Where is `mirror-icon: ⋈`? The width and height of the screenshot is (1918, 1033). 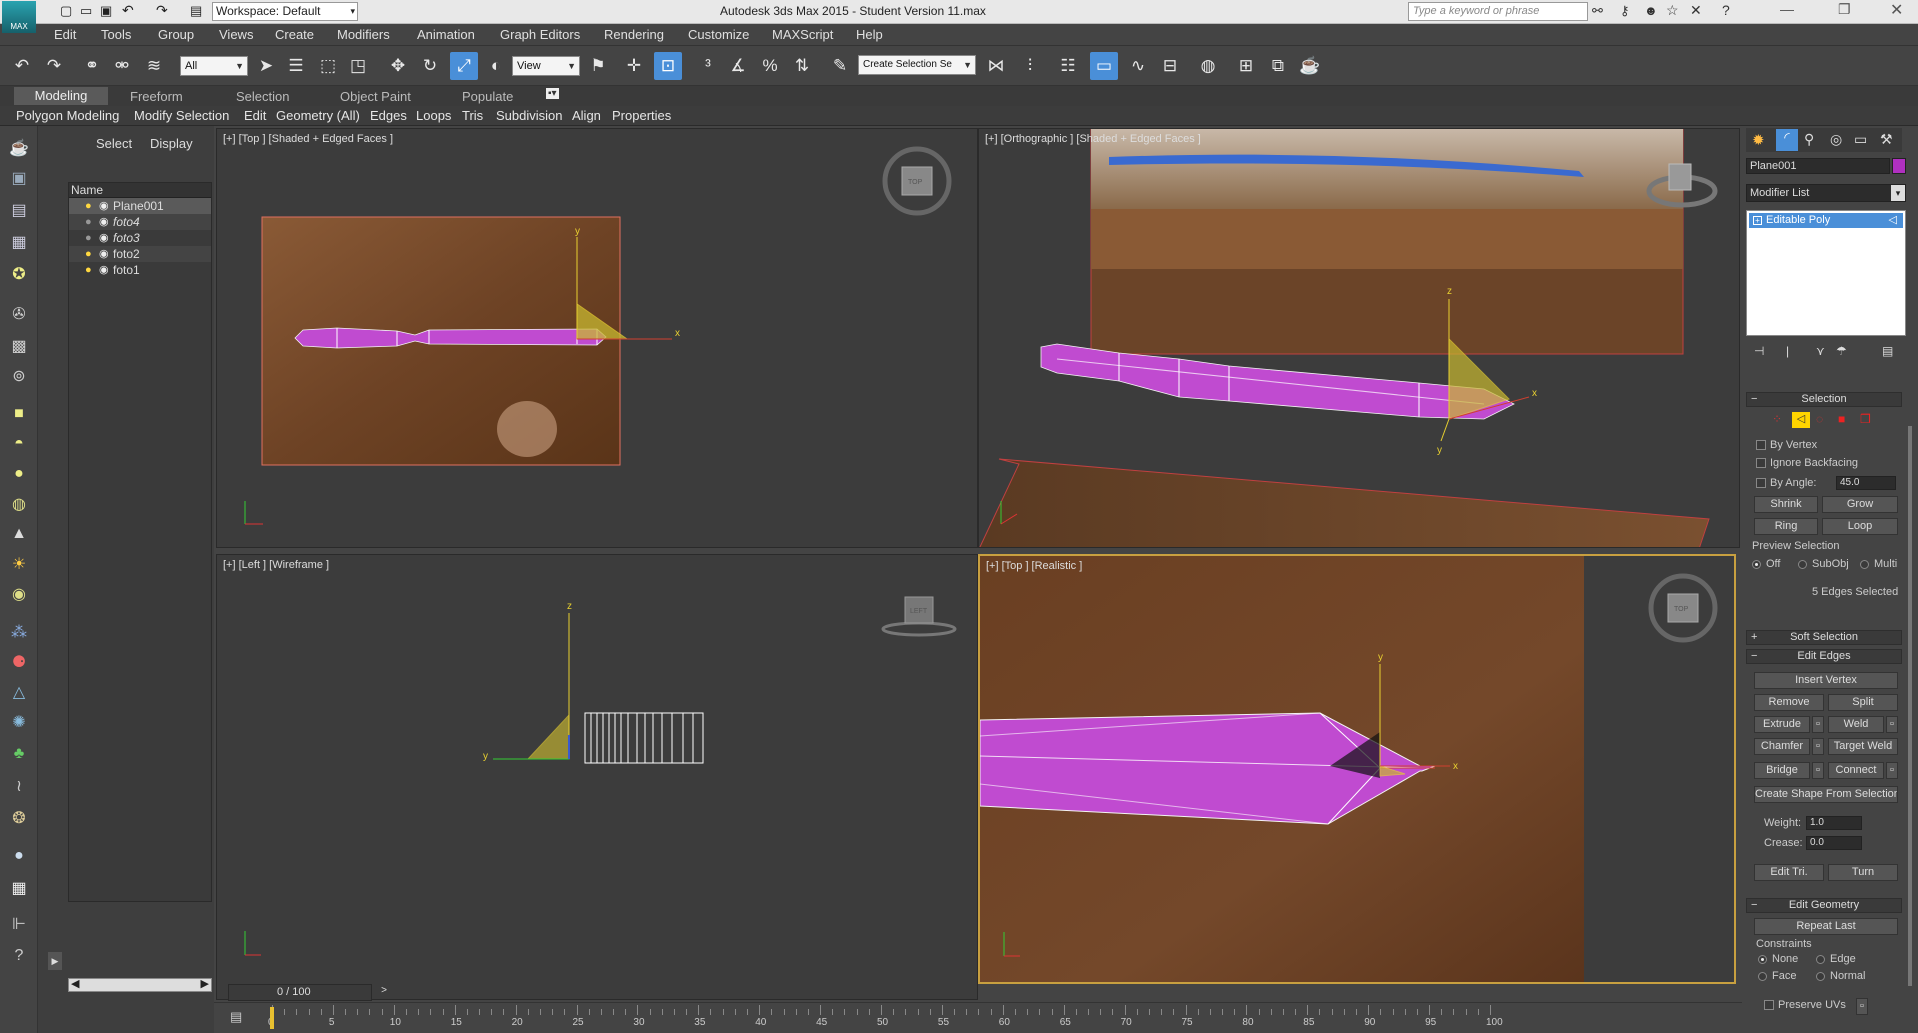 mirror-icon: ⋈ is located at coordinates (996, 66).